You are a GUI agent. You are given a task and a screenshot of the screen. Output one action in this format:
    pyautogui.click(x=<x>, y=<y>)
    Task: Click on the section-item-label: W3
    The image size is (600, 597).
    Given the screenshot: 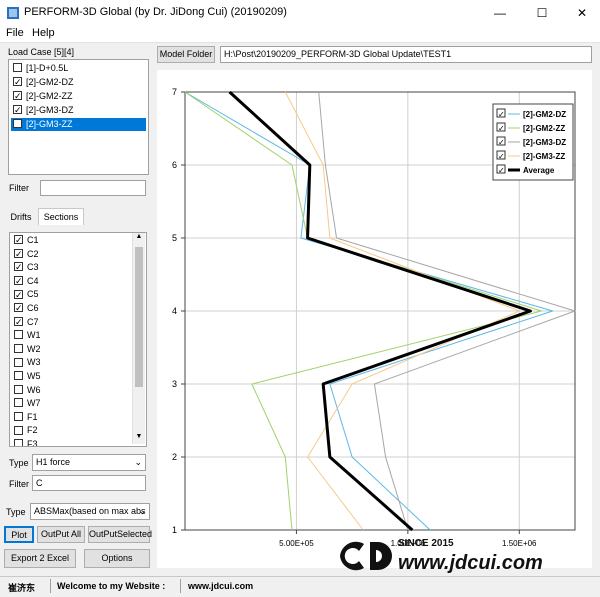 What is the action you would take?
    pyautogui.click(x=34, y=362)
    